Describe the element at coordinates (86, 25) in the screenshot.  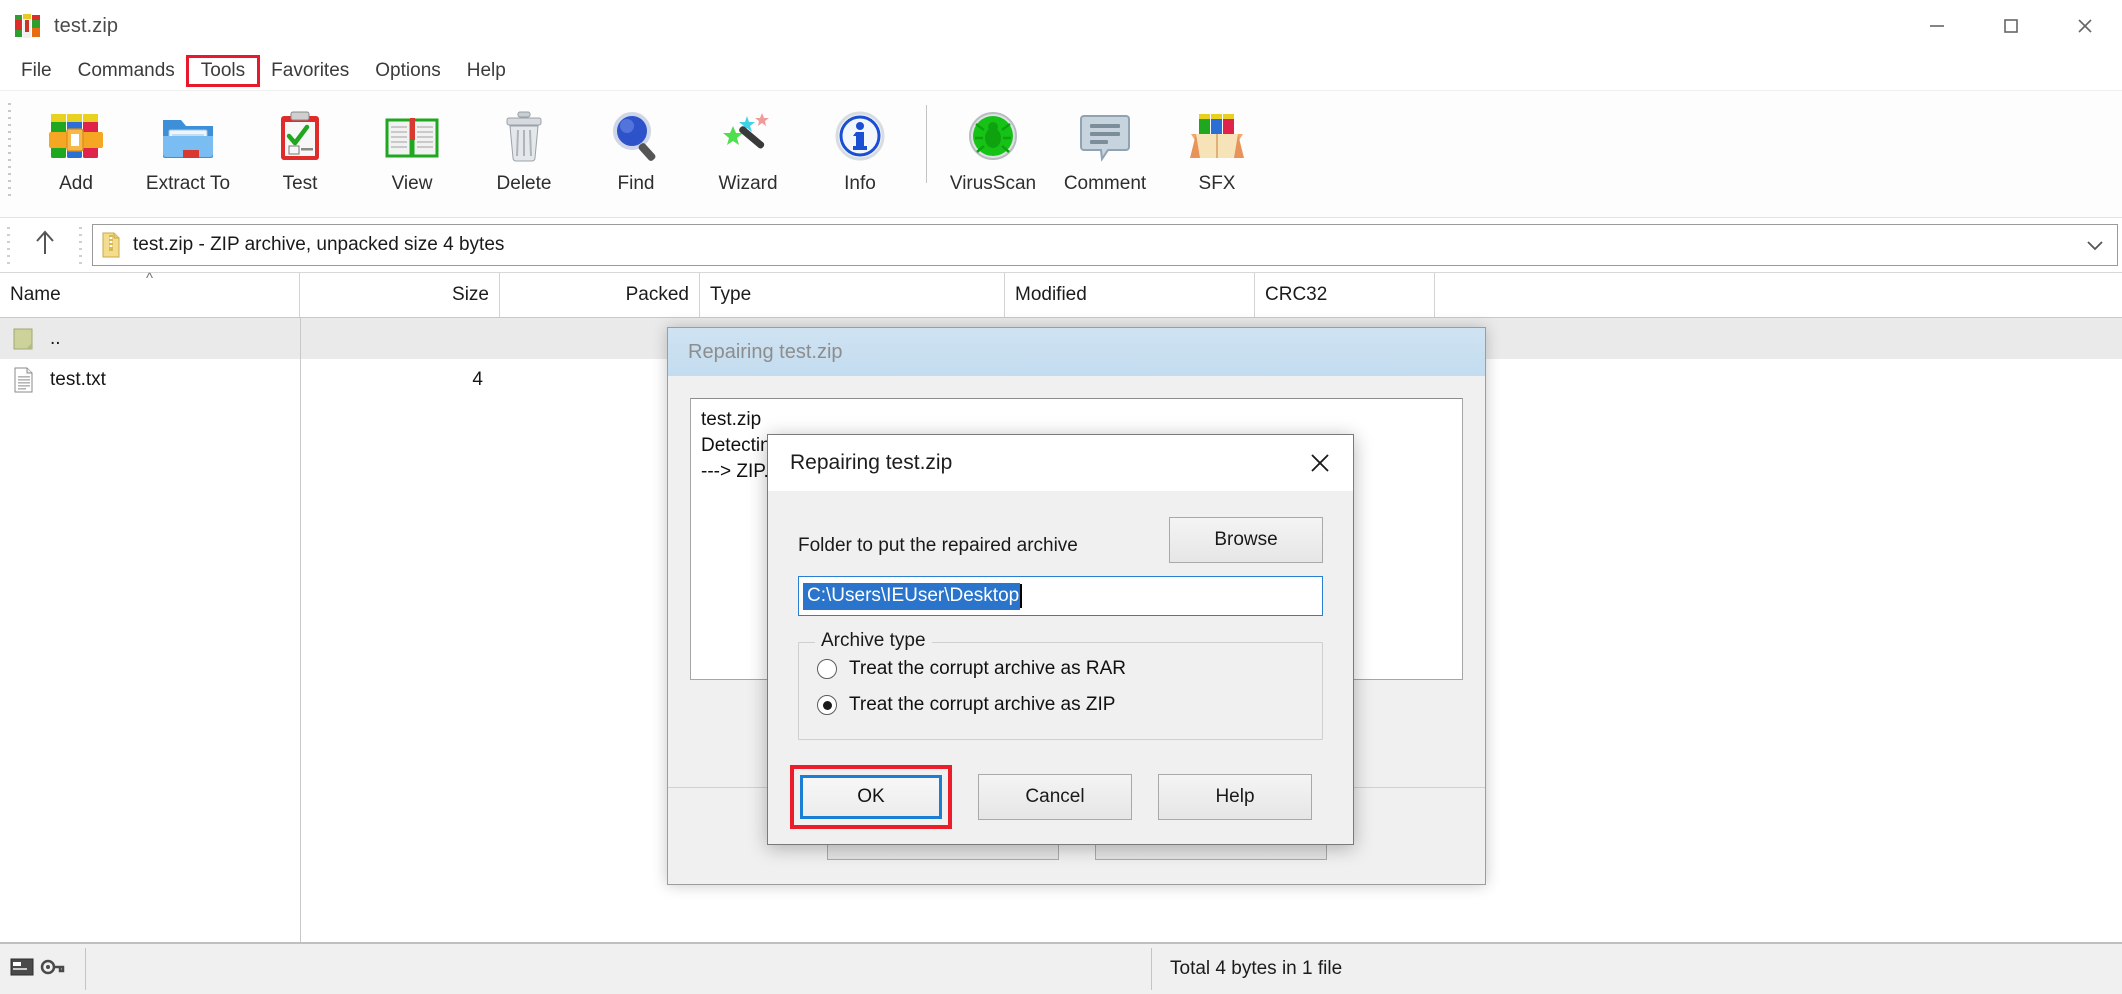
I see `window-title: test.zip` at that location.